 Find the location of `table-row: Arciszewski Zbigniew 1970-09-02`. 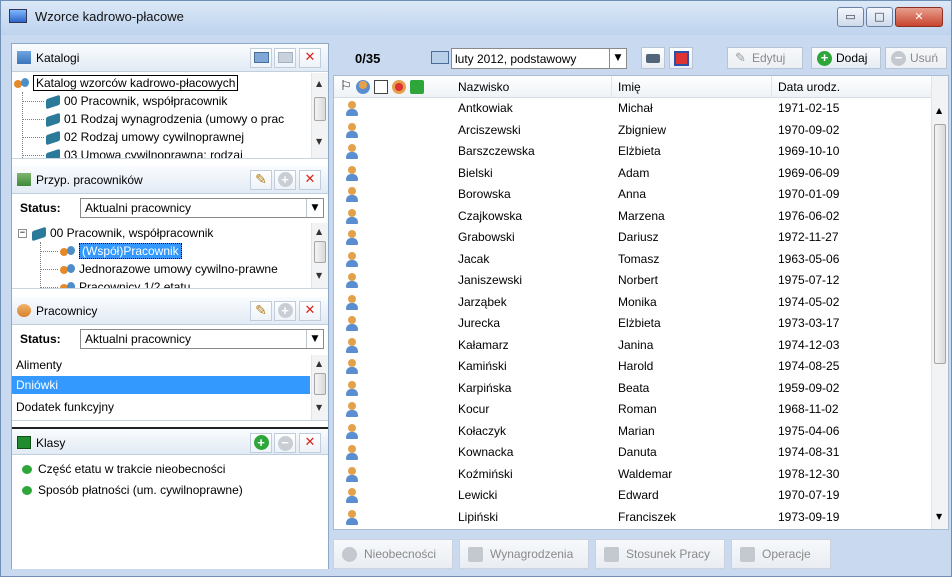

table-row: Arciszewski Zbigniew 1970-09-02 is located at coordinates (633, 130).